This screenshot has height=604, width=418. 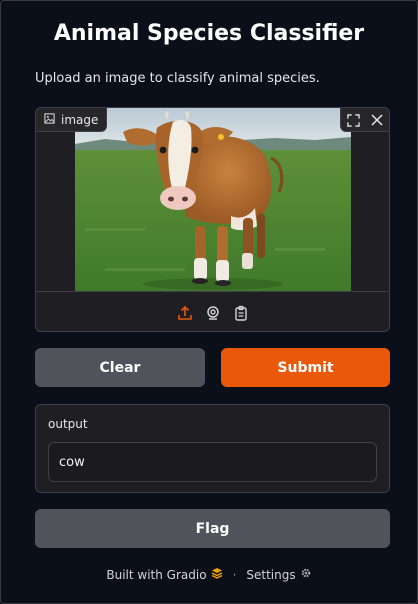 I want to click on gradio-logo-icon, so click(x=217, y=574).